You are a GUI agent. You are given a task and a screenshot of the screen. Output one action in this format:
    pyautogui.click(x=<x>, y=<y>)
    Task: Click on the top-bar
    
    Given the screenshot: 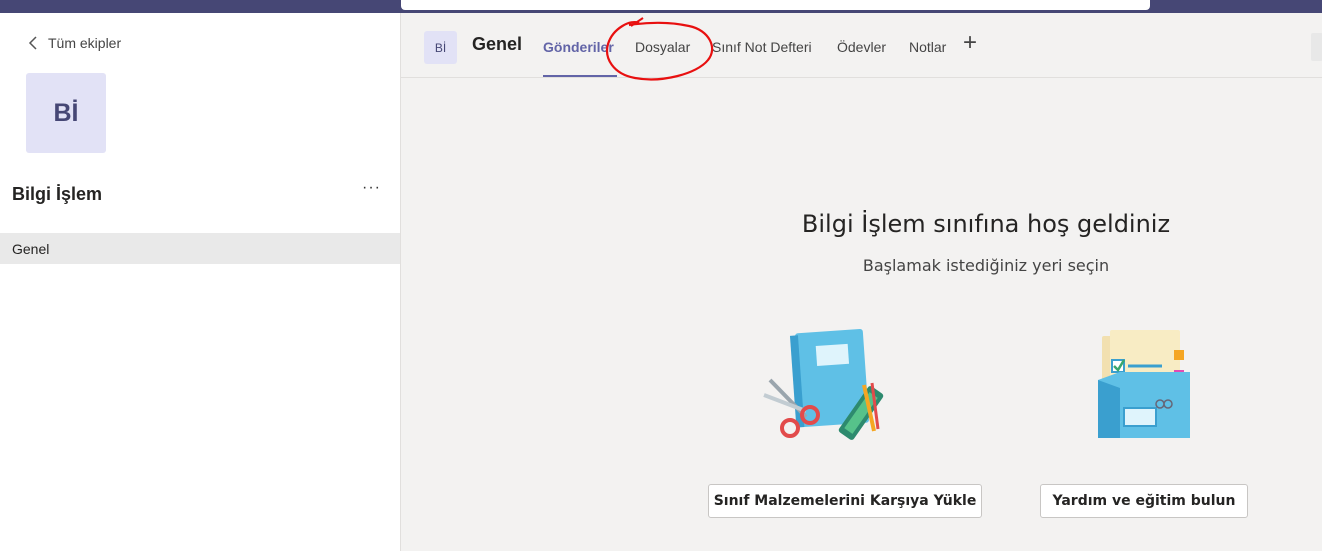 What is the action you would take?
    pyautogui.click(x=661, y=6)
    